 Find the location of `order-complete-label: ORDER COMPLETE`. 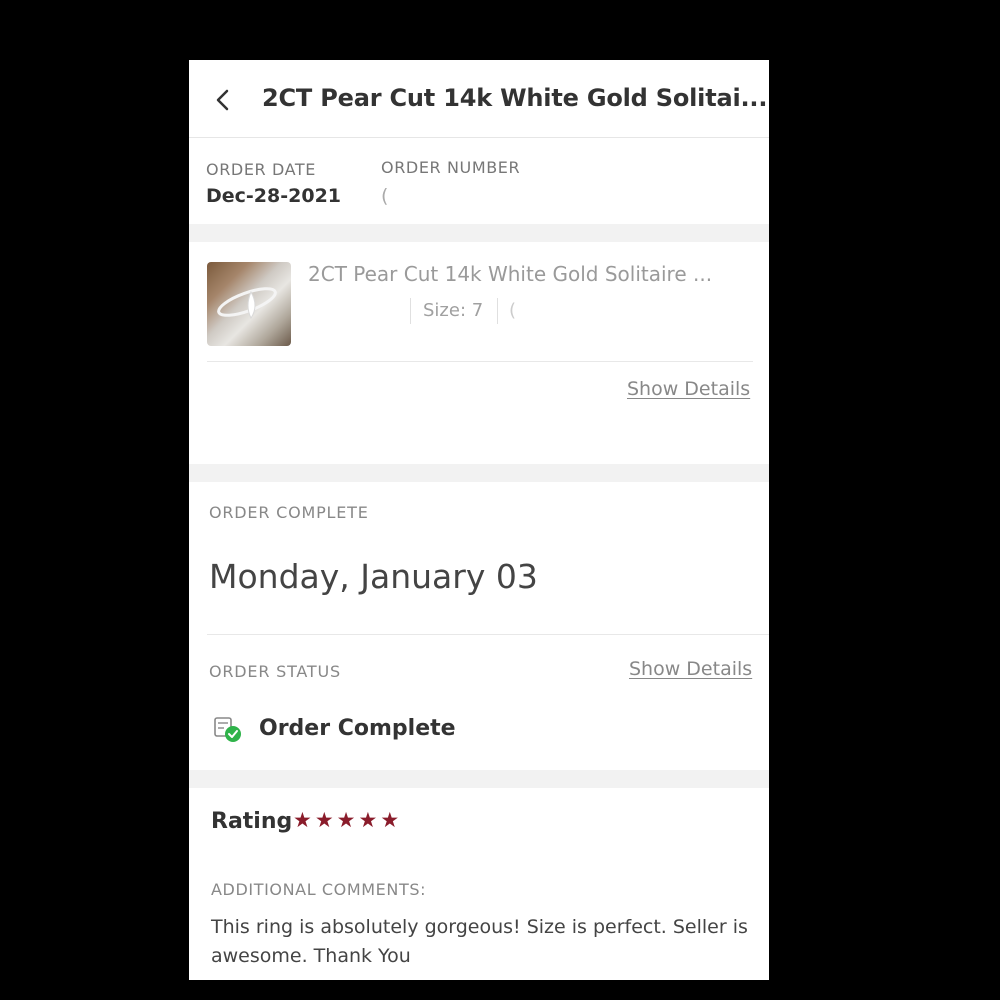

order-complete-label: ORDER COMPLETE is located at coordinates (289, 512).